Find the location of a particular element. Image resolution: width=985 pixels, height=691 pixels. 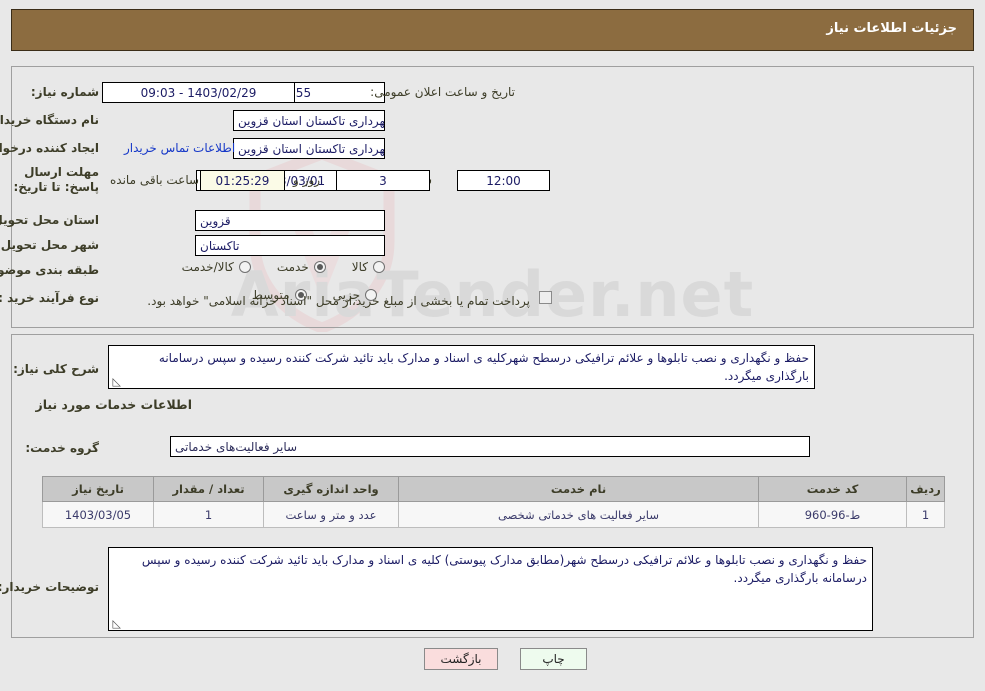

announce-datetime-label: تاریخ و ساعت اعلان عمومی: is located at coordinates (442, 92).